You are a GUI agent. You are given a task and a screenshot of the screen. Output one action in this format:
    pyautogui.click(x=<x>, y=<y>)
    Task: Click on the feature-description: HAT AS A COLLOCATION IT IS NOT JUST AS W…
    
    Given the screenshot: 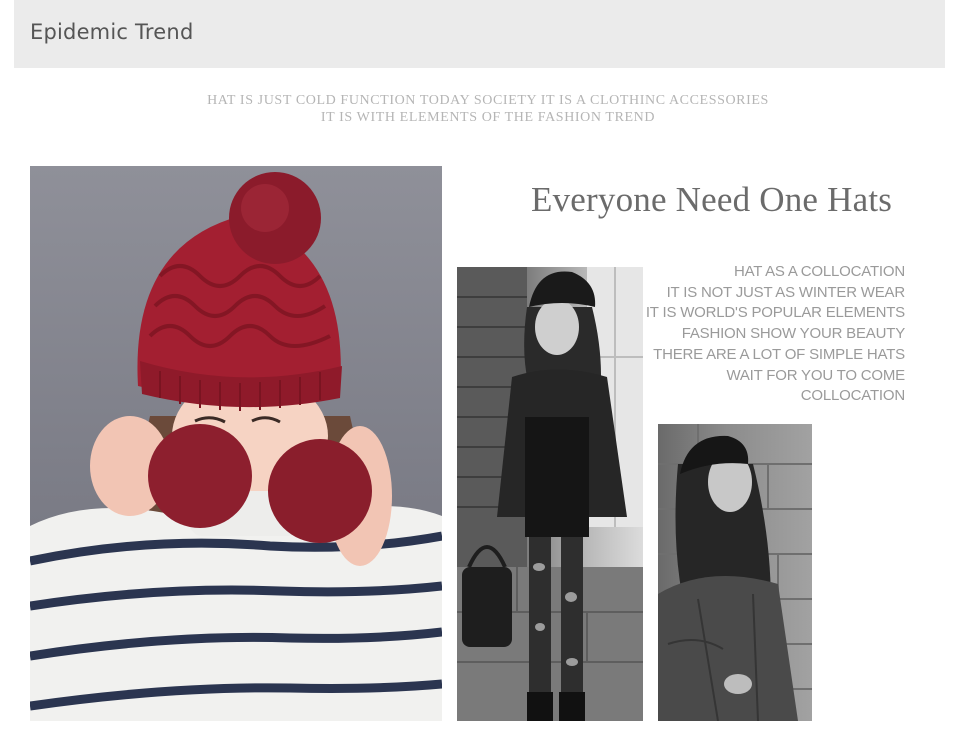 What is the action you would take?
    pyautogui.click(x=775, y=334)
    